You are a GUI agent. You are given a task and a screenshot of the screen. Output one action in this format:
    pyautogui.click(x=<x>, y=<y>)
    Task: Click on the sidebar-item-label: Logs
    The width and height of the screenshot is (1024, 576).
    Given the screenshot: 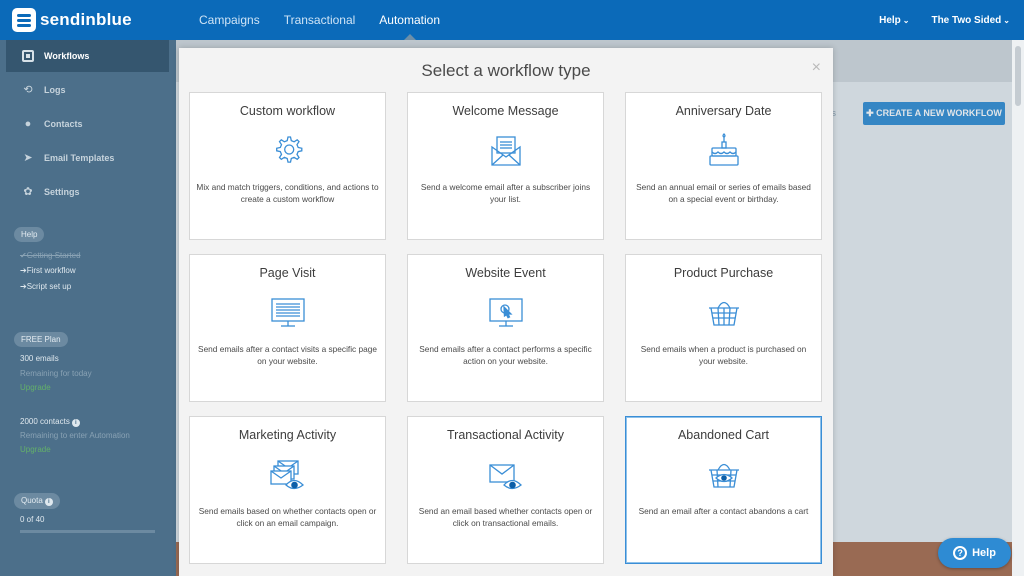 What is the action you would take?
    pyautogui.click(x=55, y=90)
    